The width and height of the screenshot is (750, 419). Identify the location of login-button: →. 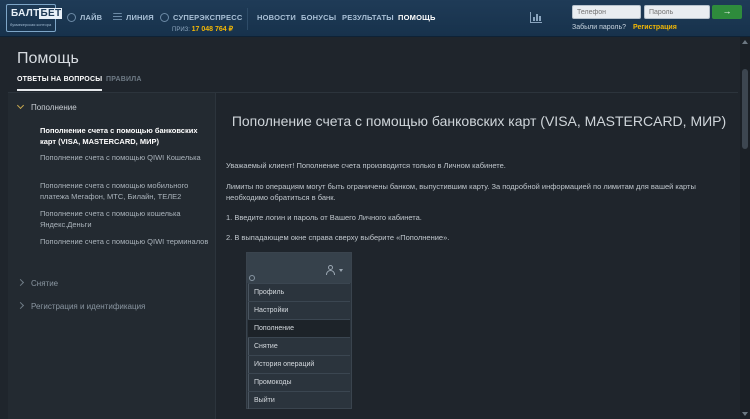
(727, 12).